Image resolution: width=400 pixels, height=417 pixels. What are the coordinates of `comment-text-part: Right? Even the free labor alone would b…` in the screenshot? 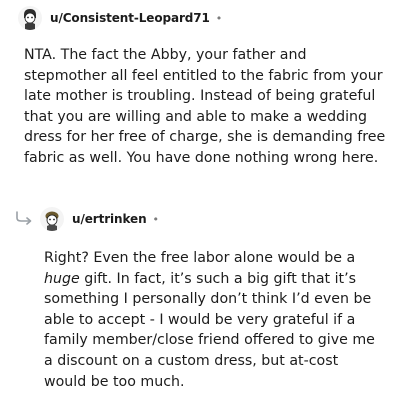 It's located at (200, 258).